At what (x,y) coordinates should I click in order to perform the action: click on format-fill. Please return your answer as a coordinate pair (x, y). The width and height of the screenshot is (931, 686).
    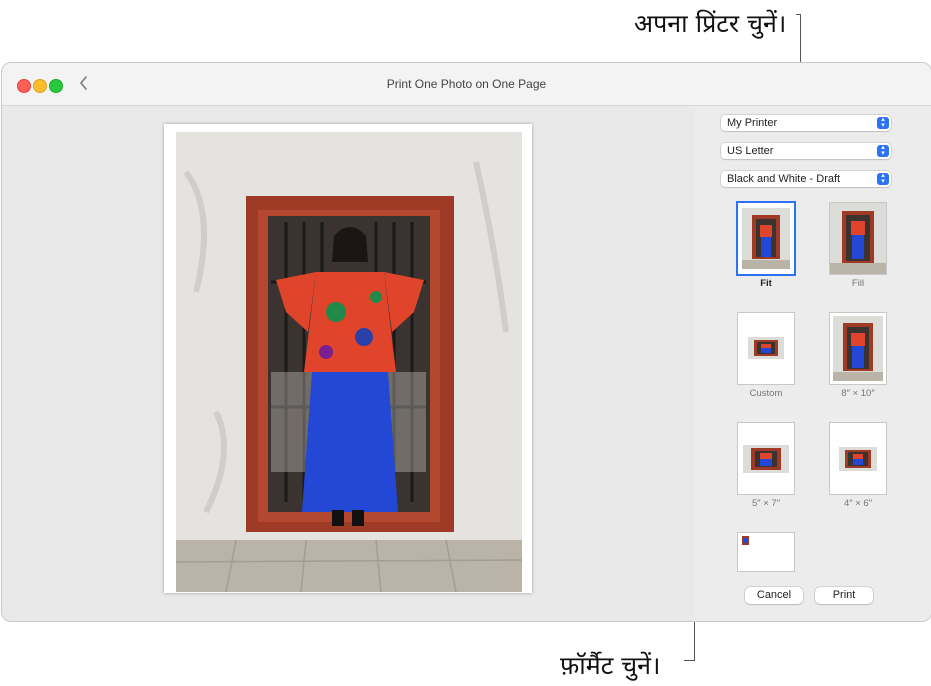
    Looking at the image, I should click on (858, 238).